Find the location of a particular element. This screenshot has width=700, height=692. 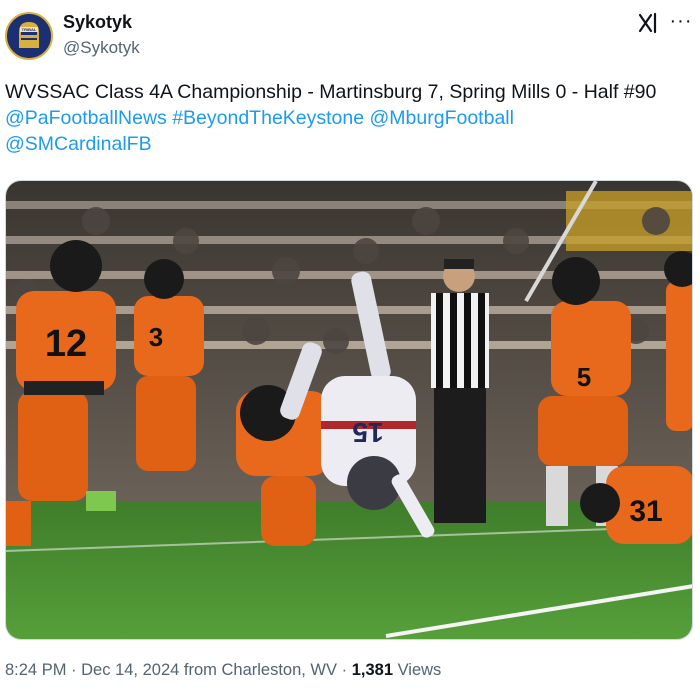

tweet-header: TRIBAL Sykotyk @Sykotyk ··· is located at coordinates (350, 34).